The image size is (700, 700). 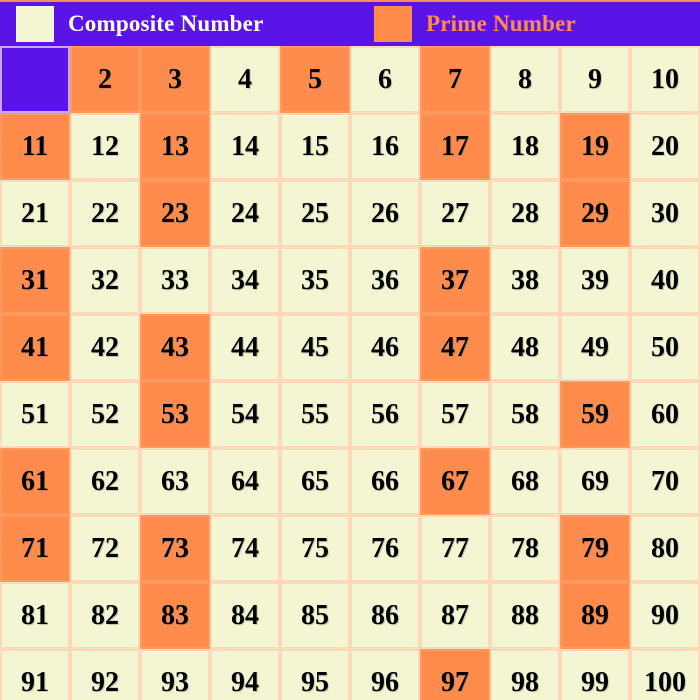 What do you see at coordinates (175, 280) in the screenshot?
I see `grid-cell: 33` at bounding box center [175, 280].